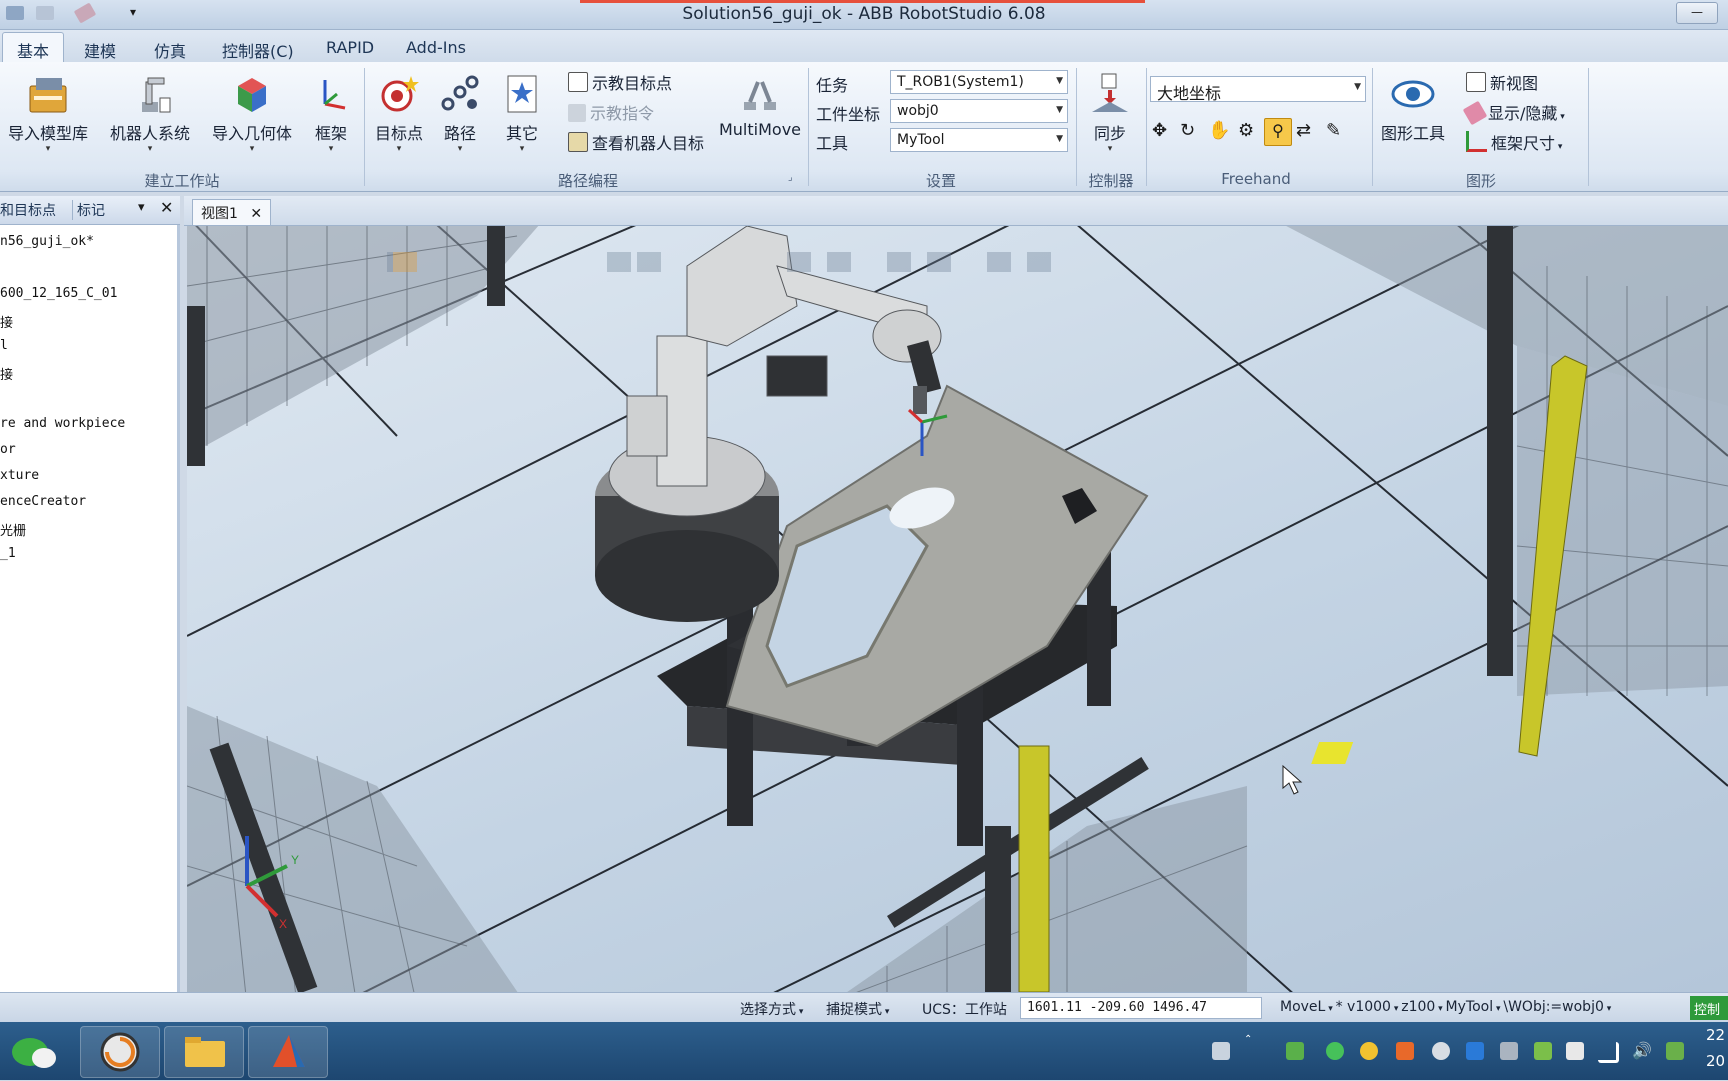 The image size is (1728, 1081). Describe the element at coordinates (611, 112) in the screenshot. I see `teach-instruction-button: 示教指令` at that location.